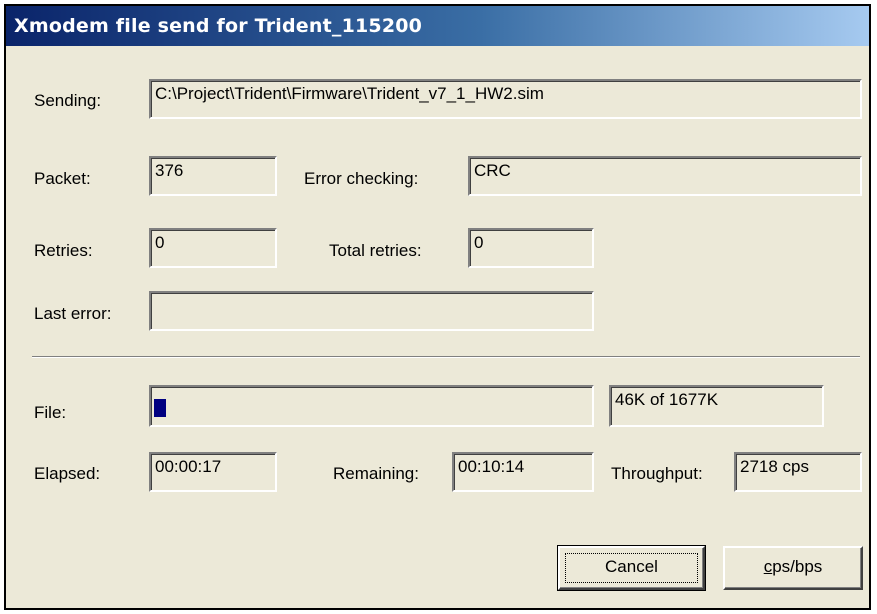 This screenshot has width=877, height=614. Describe the element at coordinates (50, 412) in the screenshot. I see `file-label: File:` at that location.